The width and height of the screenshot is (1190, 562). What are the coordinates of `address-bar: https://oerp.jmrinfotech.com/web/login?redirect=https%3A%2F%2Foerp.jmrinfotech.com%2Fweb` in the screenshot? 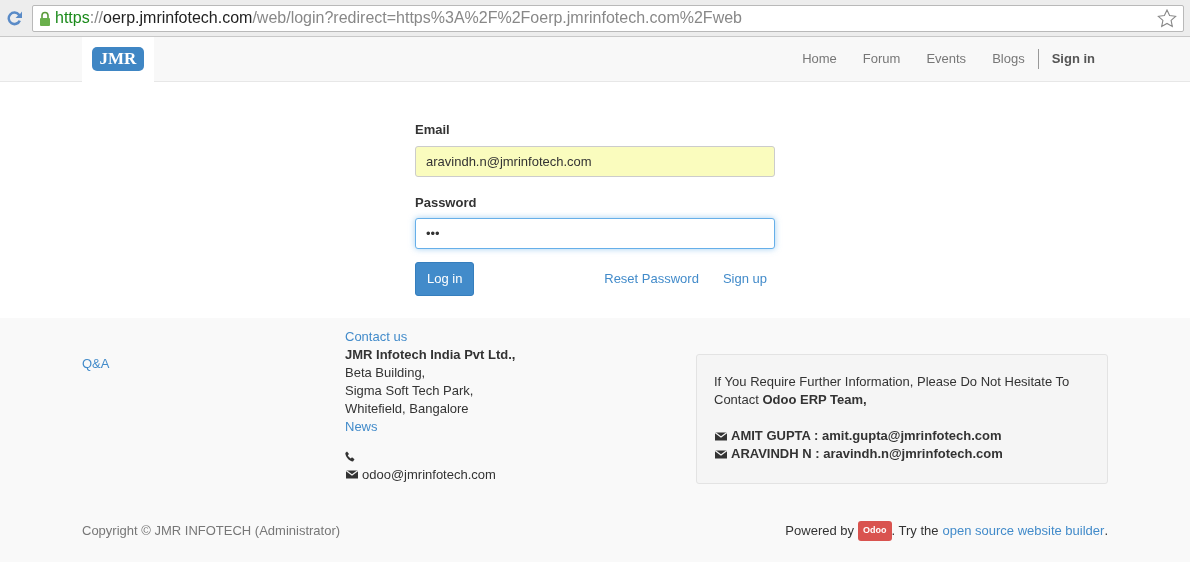 It's located at (608, 18).